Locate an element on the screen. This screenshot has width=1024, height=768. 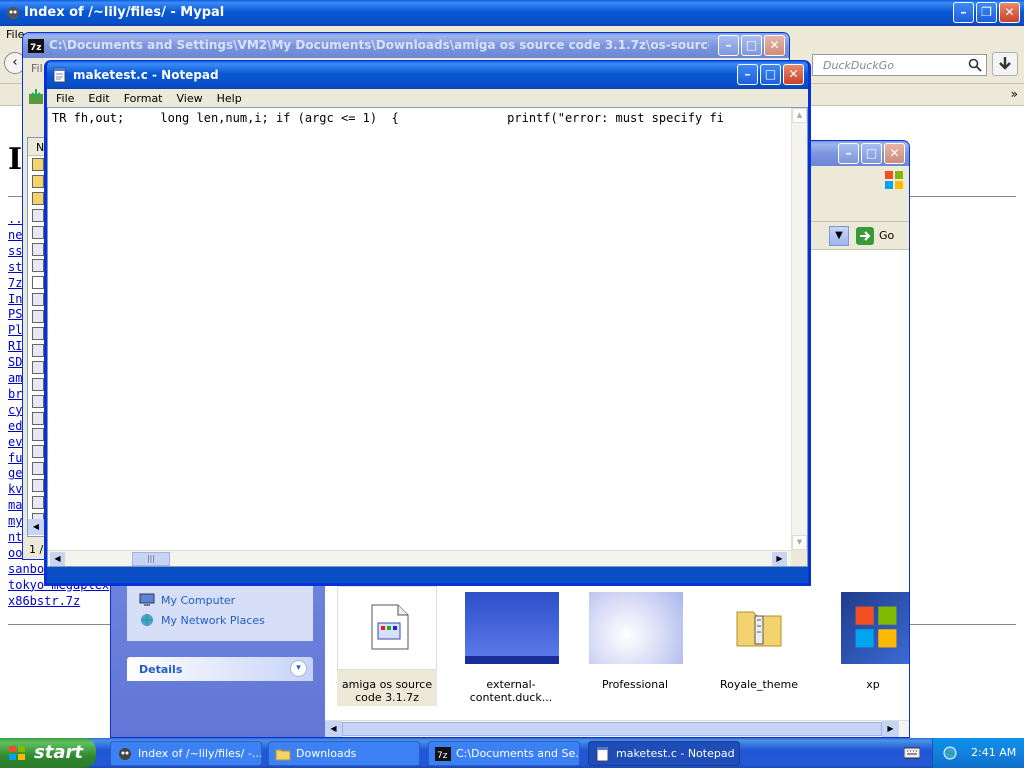
directory-link: ne is located at coordinates (15, 235).